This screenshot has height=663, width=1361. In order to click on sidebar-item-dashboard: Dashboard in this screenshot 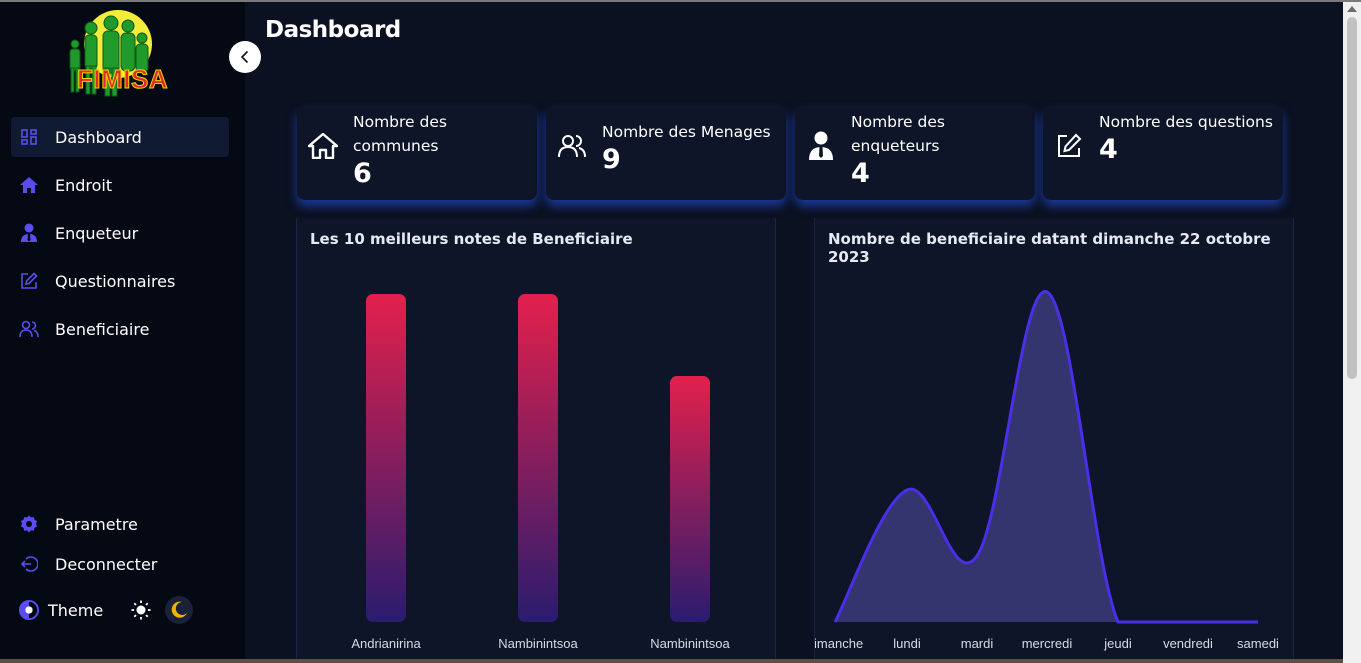, I will do `click(120, 137)`.